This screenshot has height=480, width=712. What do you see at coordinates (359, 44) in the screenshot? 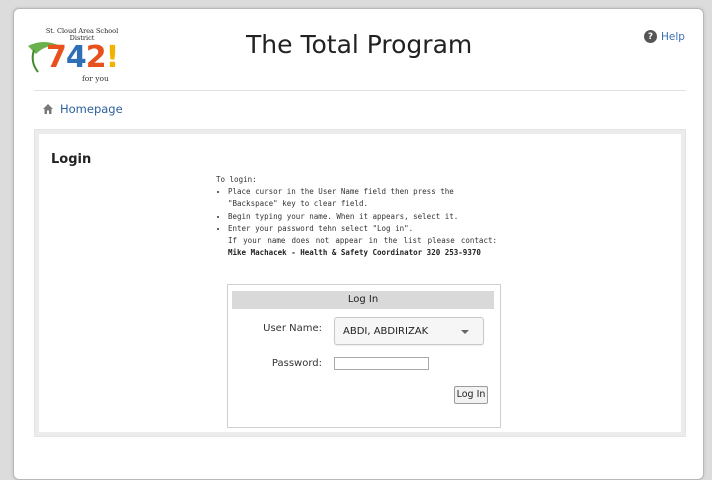
I see `page-title: The Total Program` at bounding box center [359, 44].